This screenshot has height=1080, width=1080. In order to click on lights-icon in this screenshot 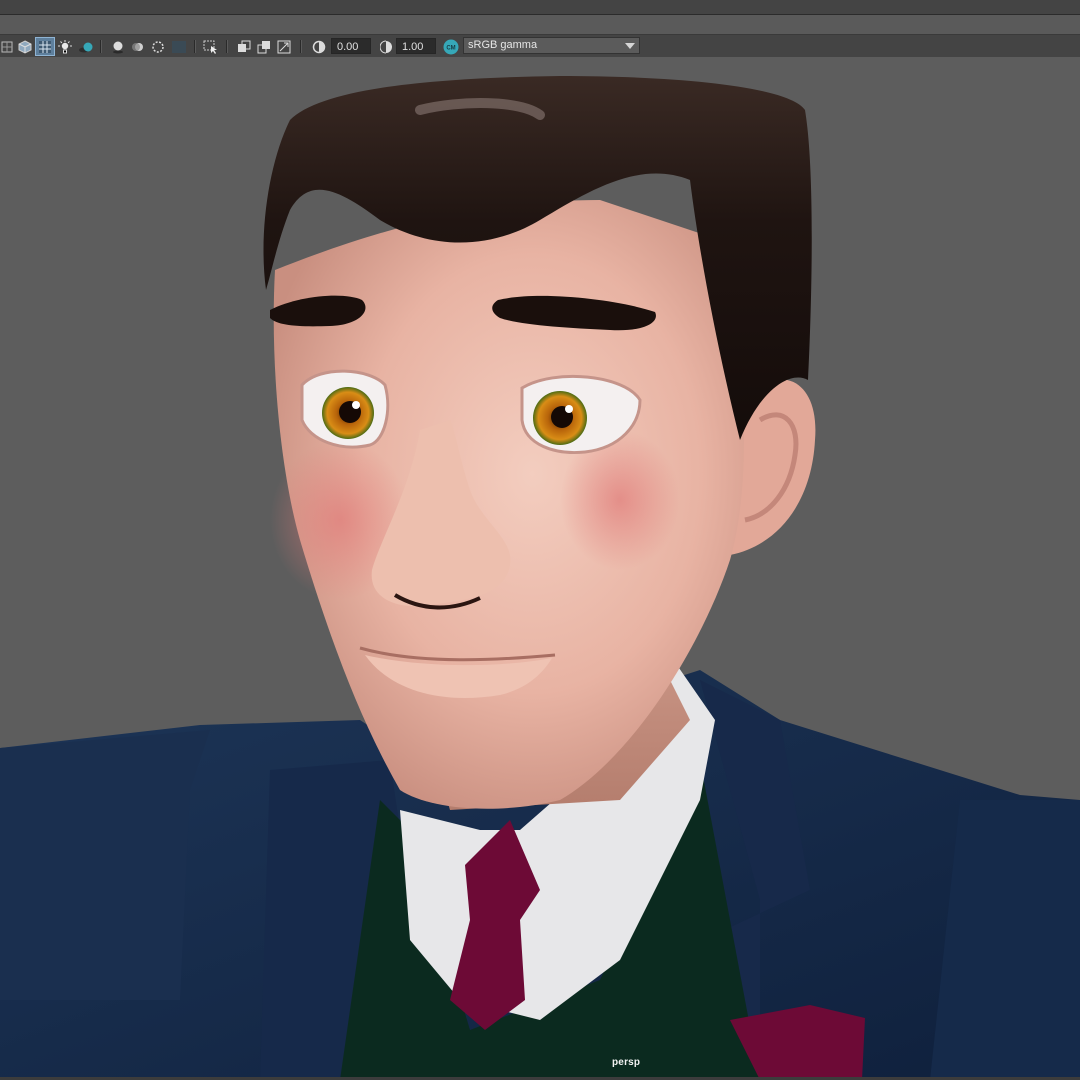, I will do `click(65, 46)`.